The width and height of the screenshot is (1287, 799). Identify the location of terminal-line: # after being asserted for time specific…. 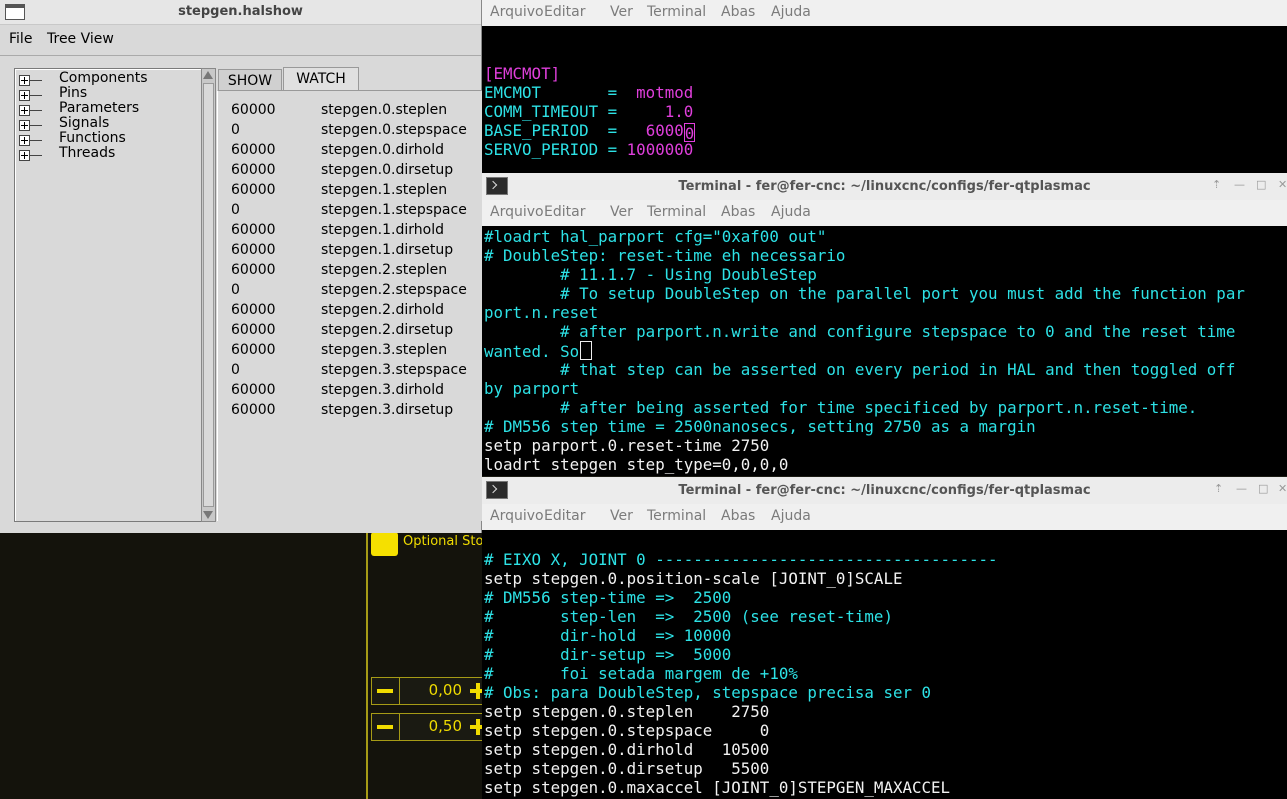
(840, 407).